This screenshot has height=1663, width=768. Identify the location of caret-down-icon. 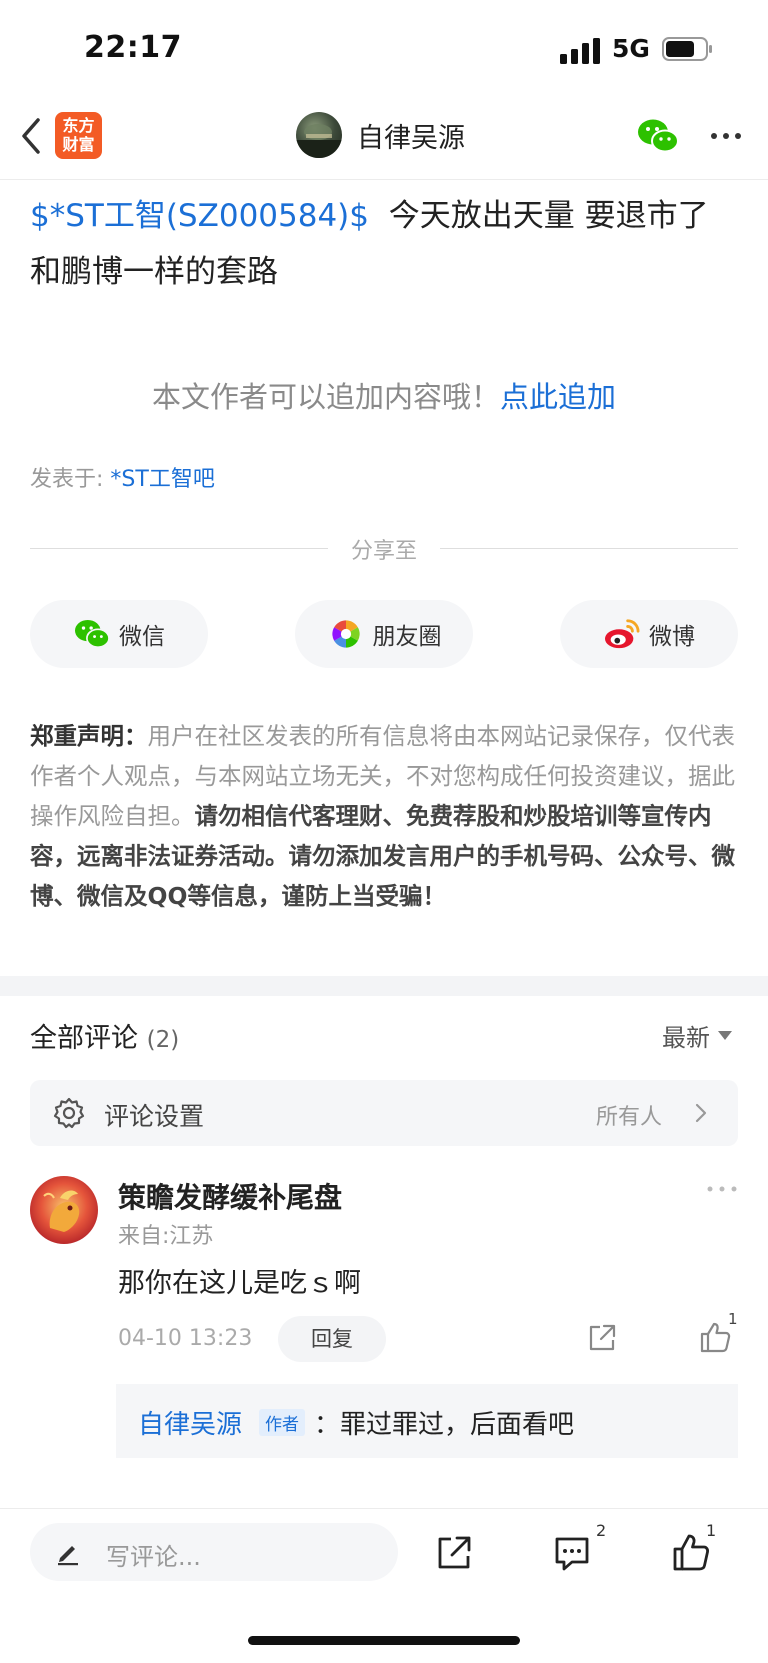
(725, 1035).